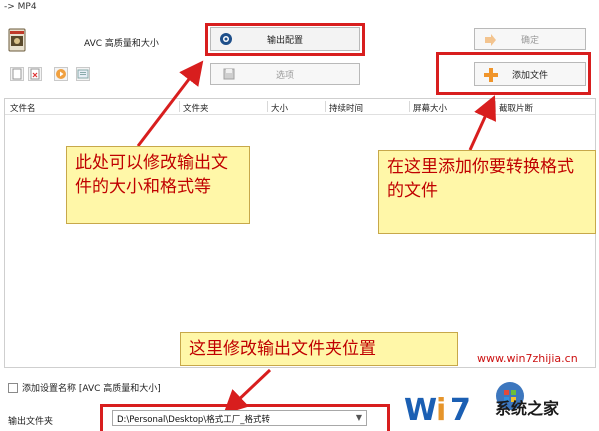 Image resolution: width=599 pixels, height=431 pixels. Describe the element at coordinates (460, 410) in the screenshot. I see `svg-text: 7` at that location.